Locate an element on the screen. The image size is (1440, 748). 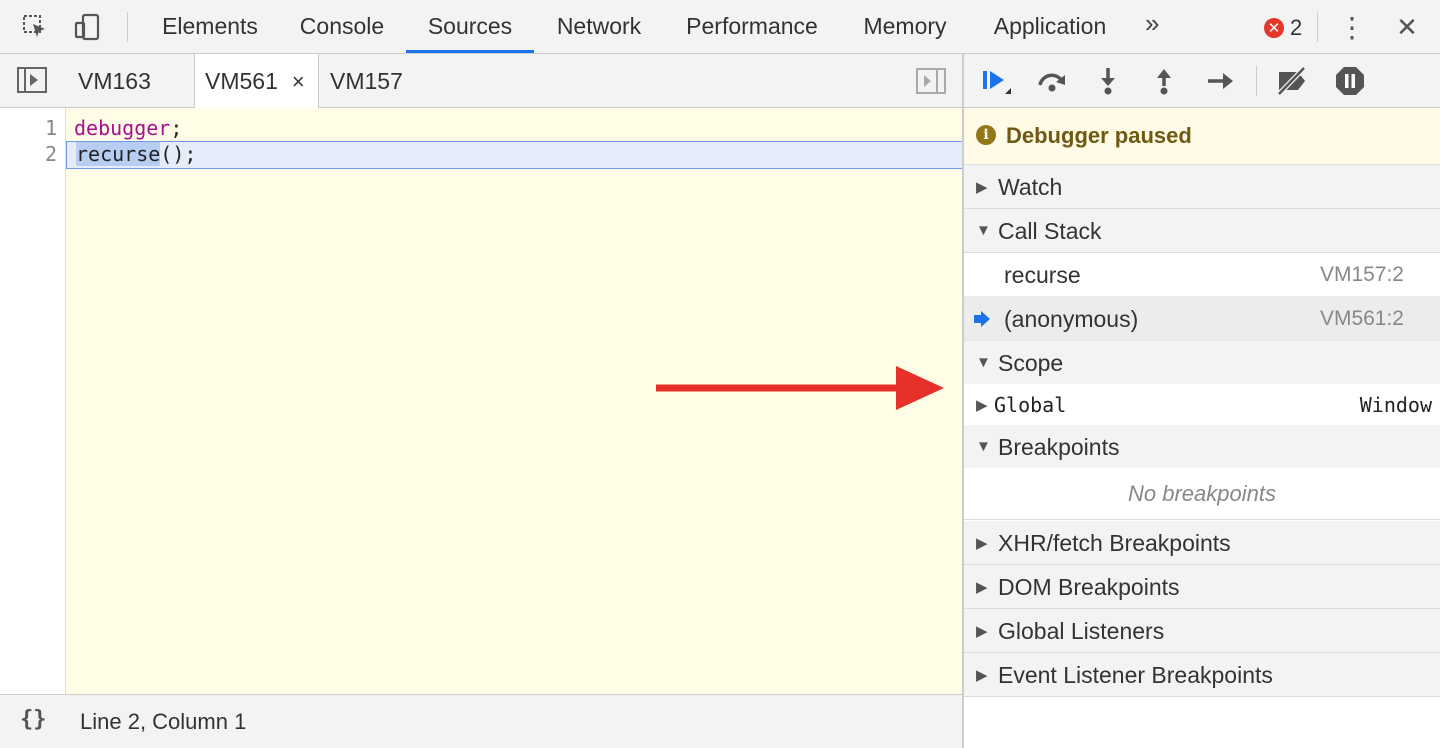
error-counter: ✕ 2 is located at coordinates (1283, 28).